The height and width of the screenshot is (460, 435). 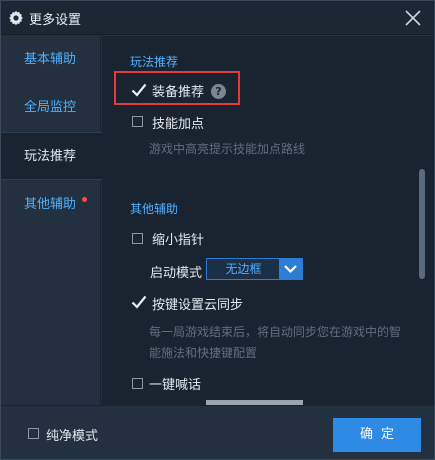 What do you see at coordinates (377, 435) in the screenshot?
I see `confirm-button: 确定` at bounding box center [377, 435].